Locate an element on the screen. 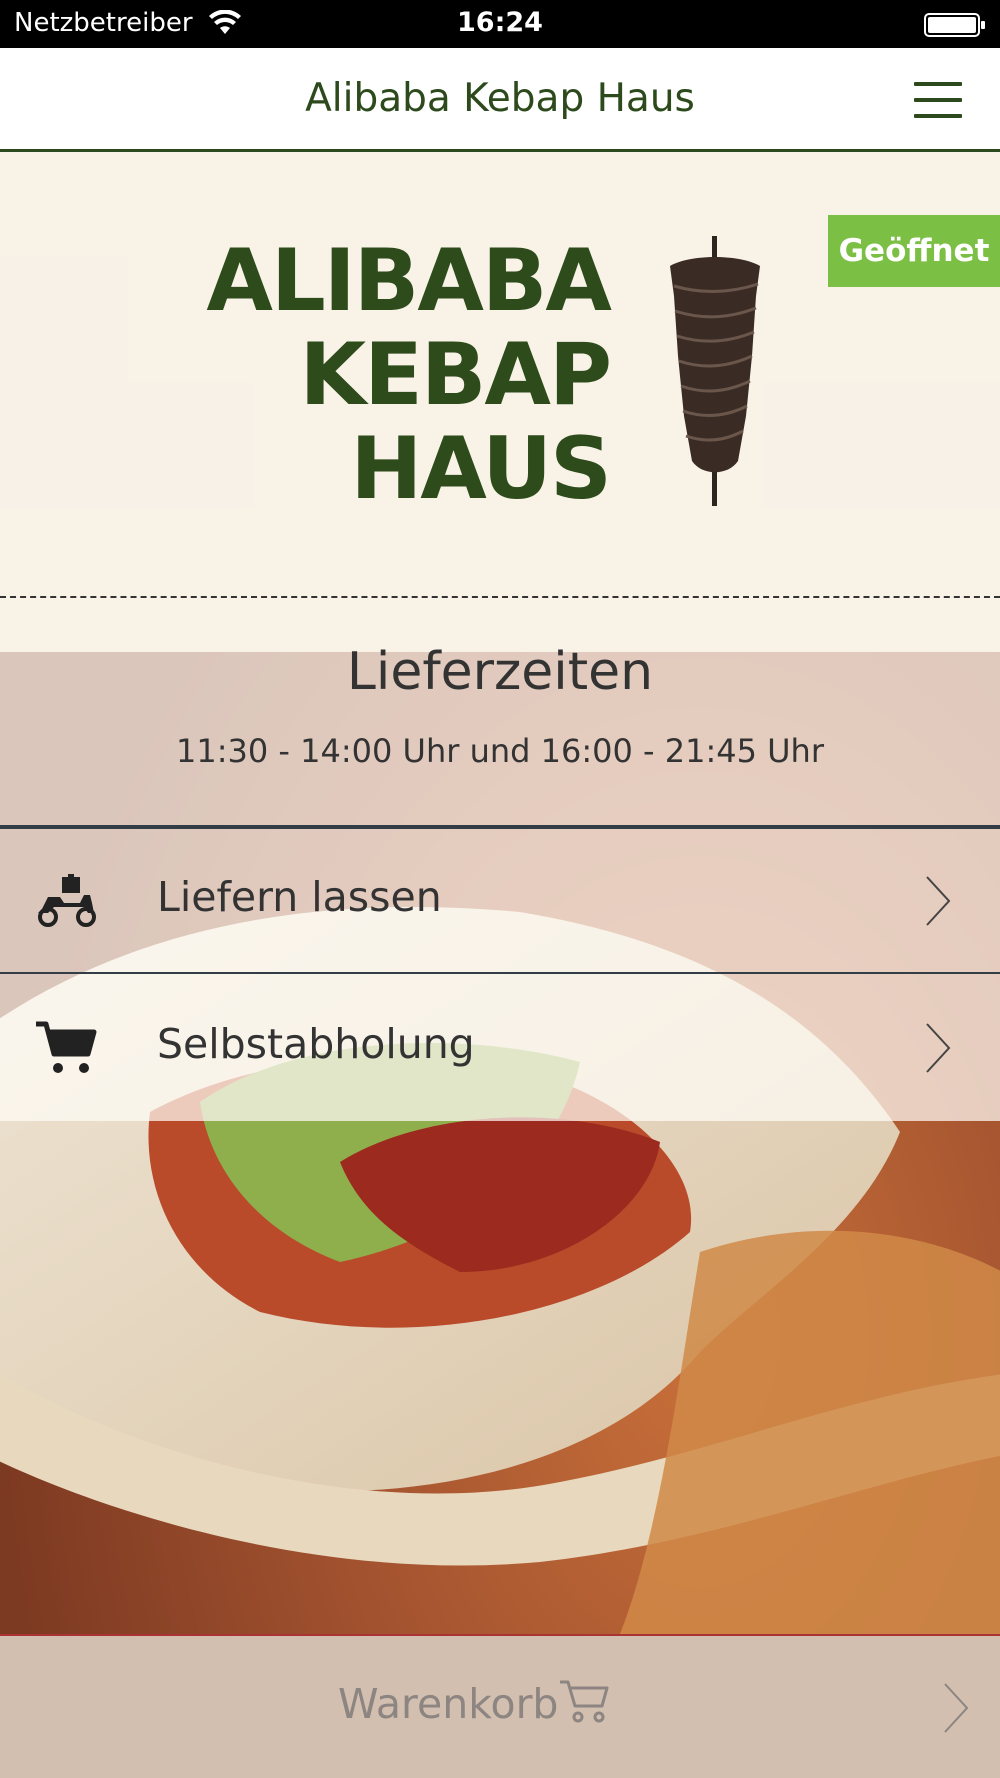 This screenshot has height=1778, width=1000. delivery-hours-times: 11:30 - 14:00 Uhr und 16:00 - 21:45 Uhr is located at coordinates (500, 751).